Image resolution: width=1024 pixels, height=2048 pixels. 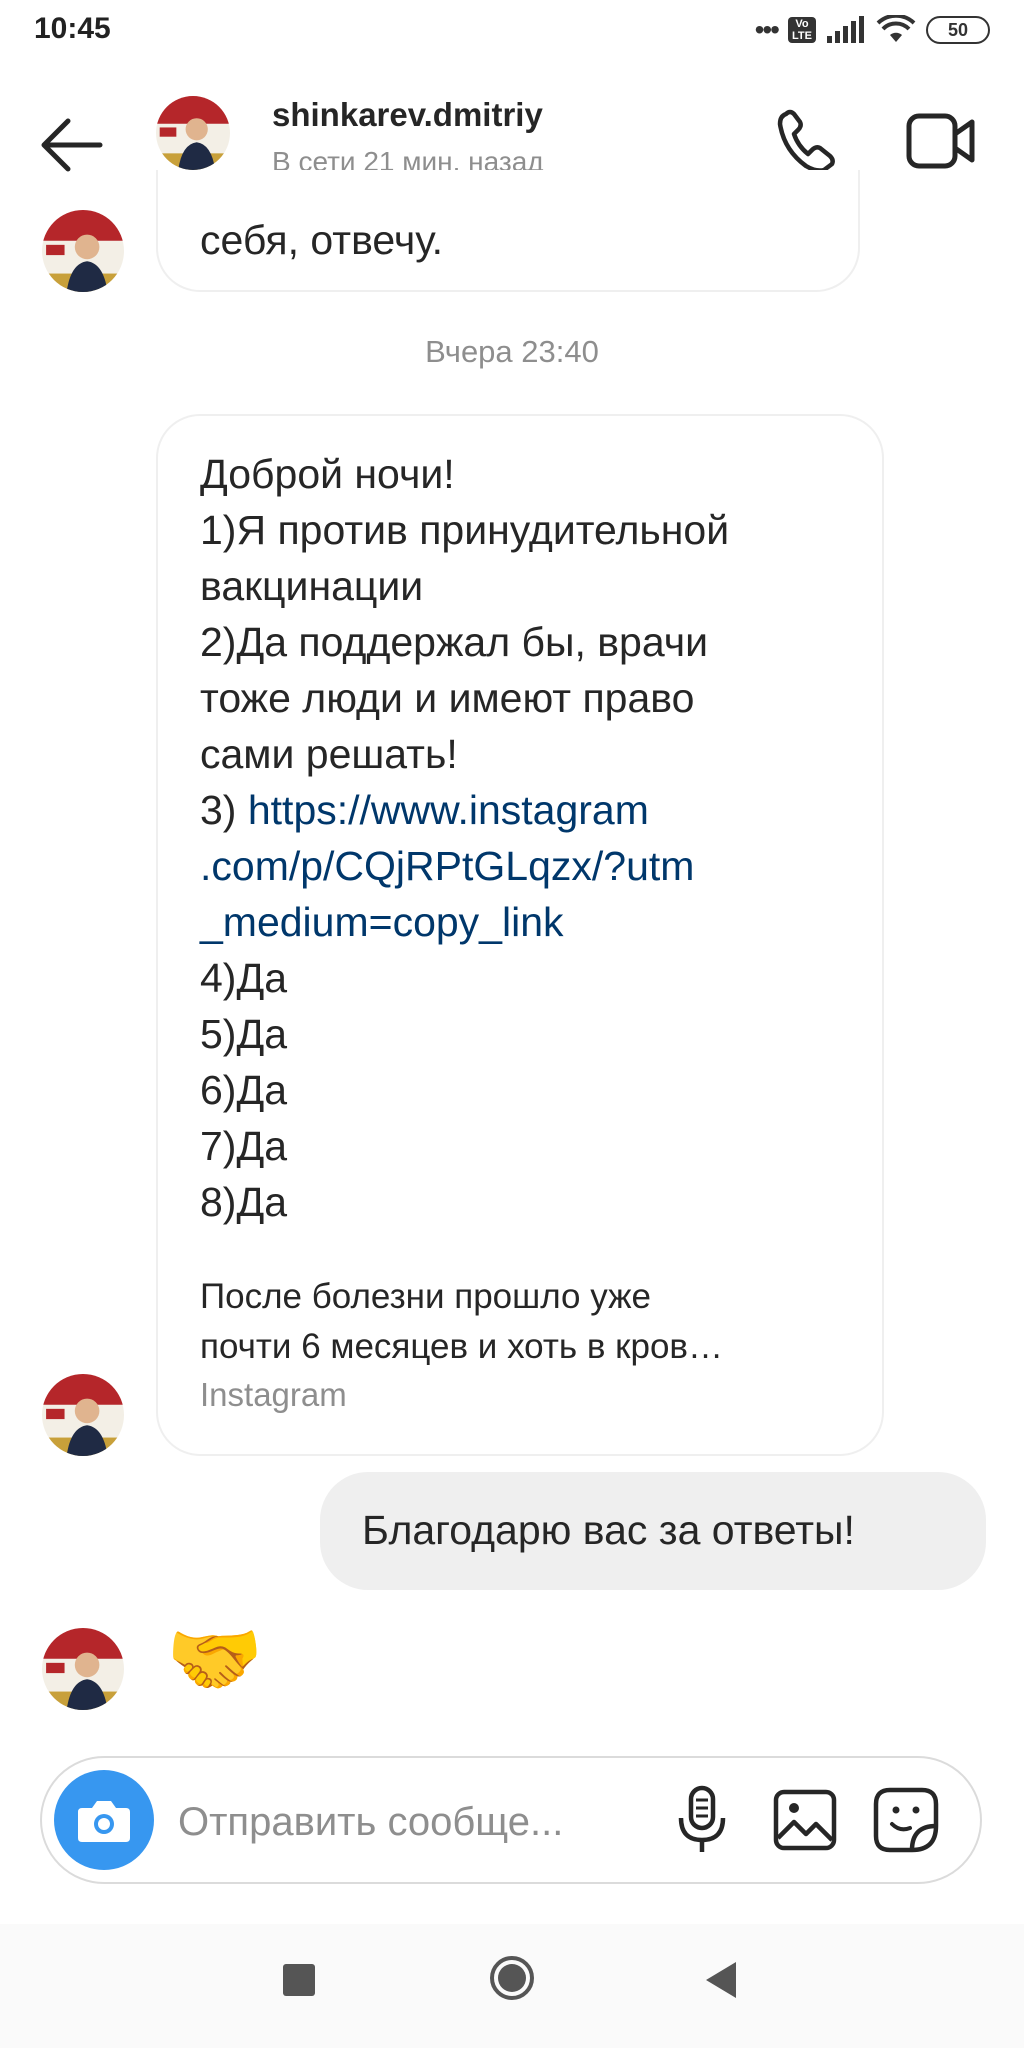 I want to click on message-bubble-incoming: себя, отвечу., so click(x=508, y=231).